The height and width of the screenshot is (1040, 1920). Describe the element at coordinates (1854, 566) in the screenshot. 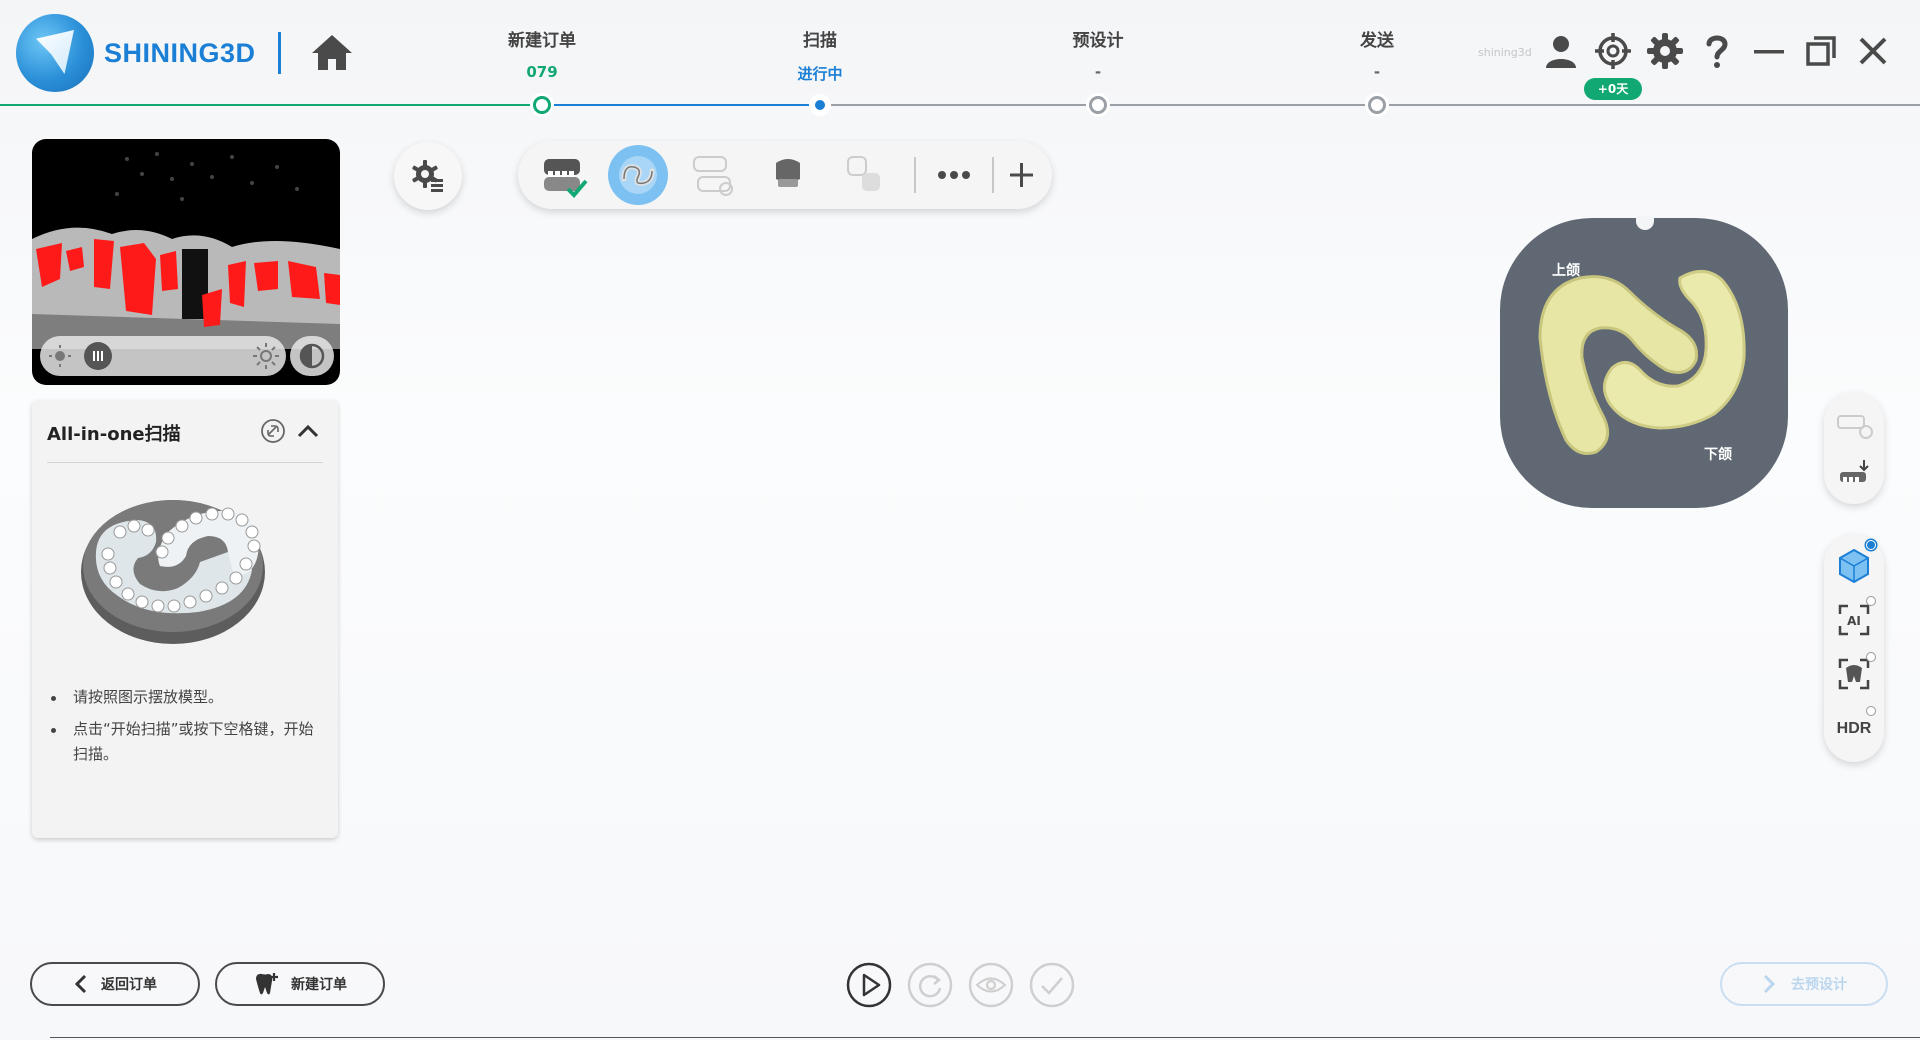

I see `texture-scan-icon` at that location.